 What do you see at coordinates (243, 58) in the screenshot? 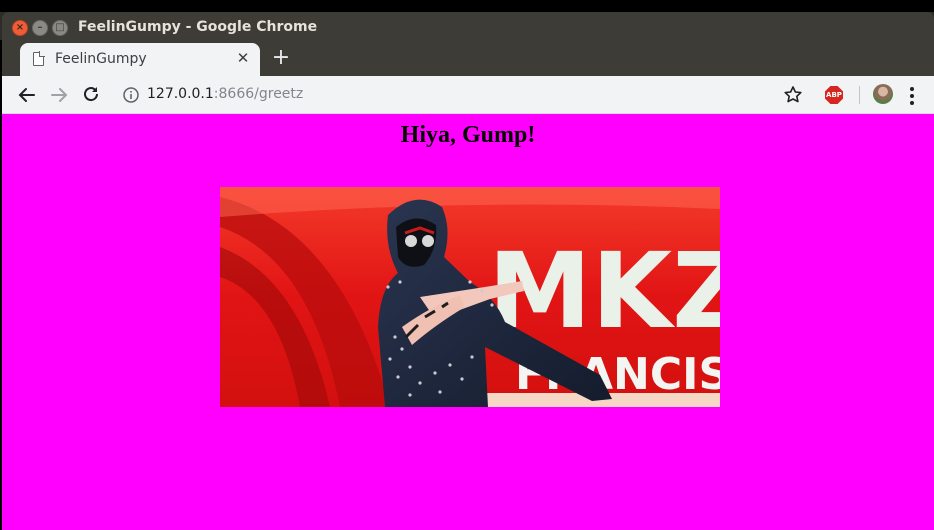
I see `tab-close-icon: ✕` at bounding box center [243, 58].